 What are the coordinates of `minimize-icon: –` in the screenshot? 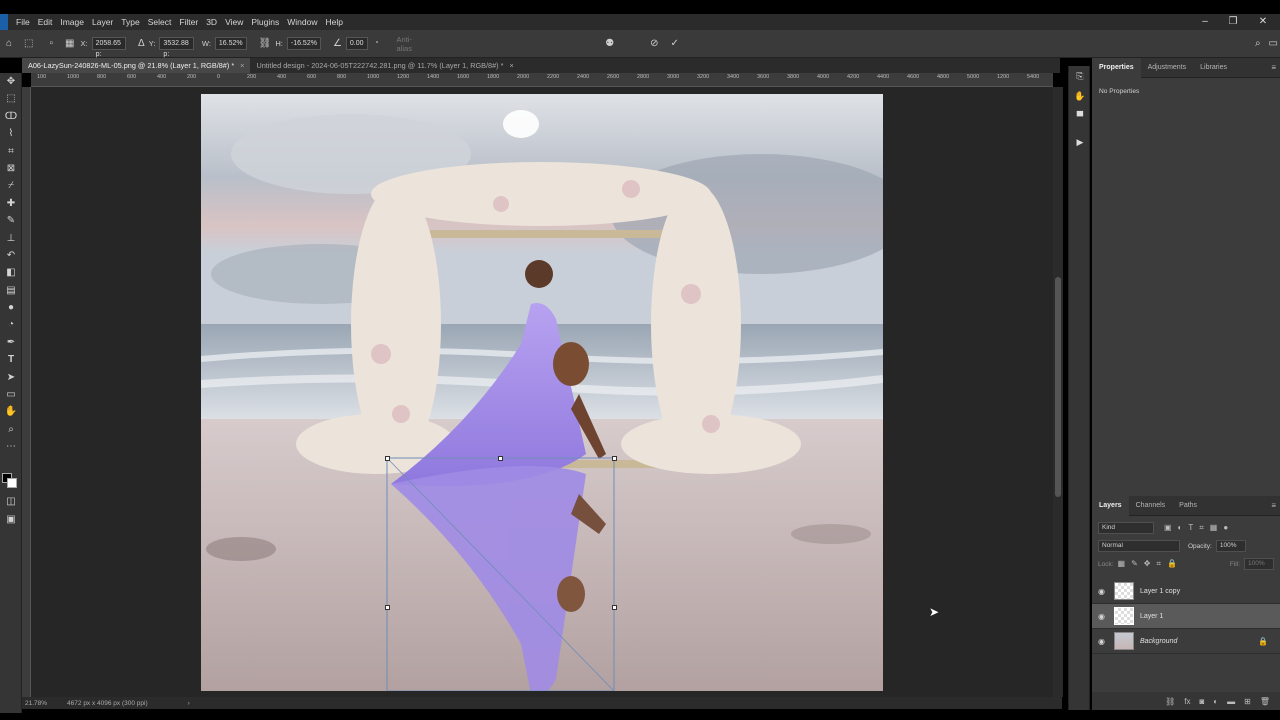 It's located at (1205, 22).